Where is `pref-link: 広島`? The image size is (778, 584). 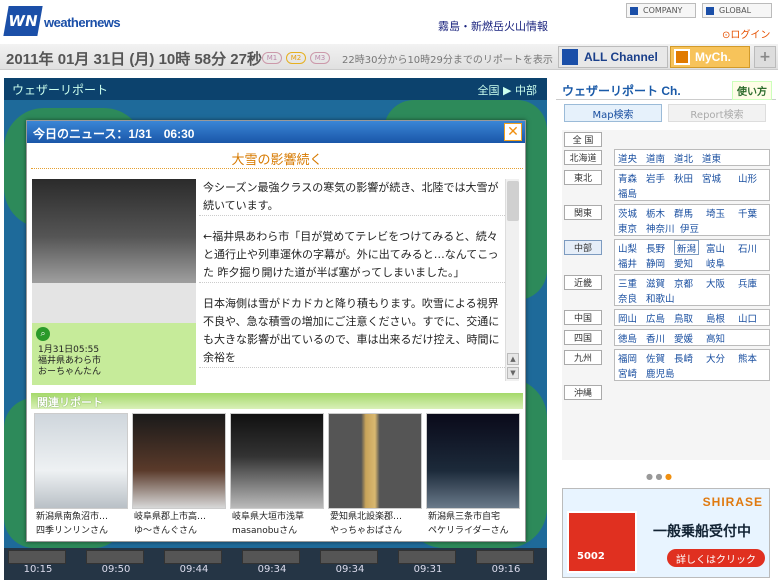
pref-link: 広島 is located at coordinates (655, 317).